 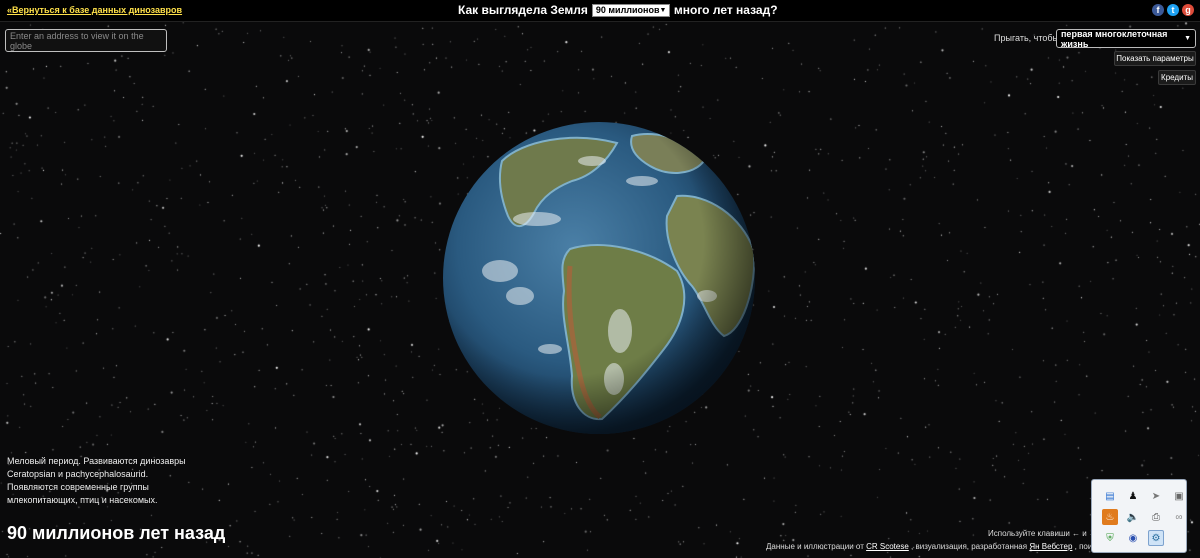 I want to click on description-line: Меловый период. Развиваются динозавры, so click(x=96, y=461).